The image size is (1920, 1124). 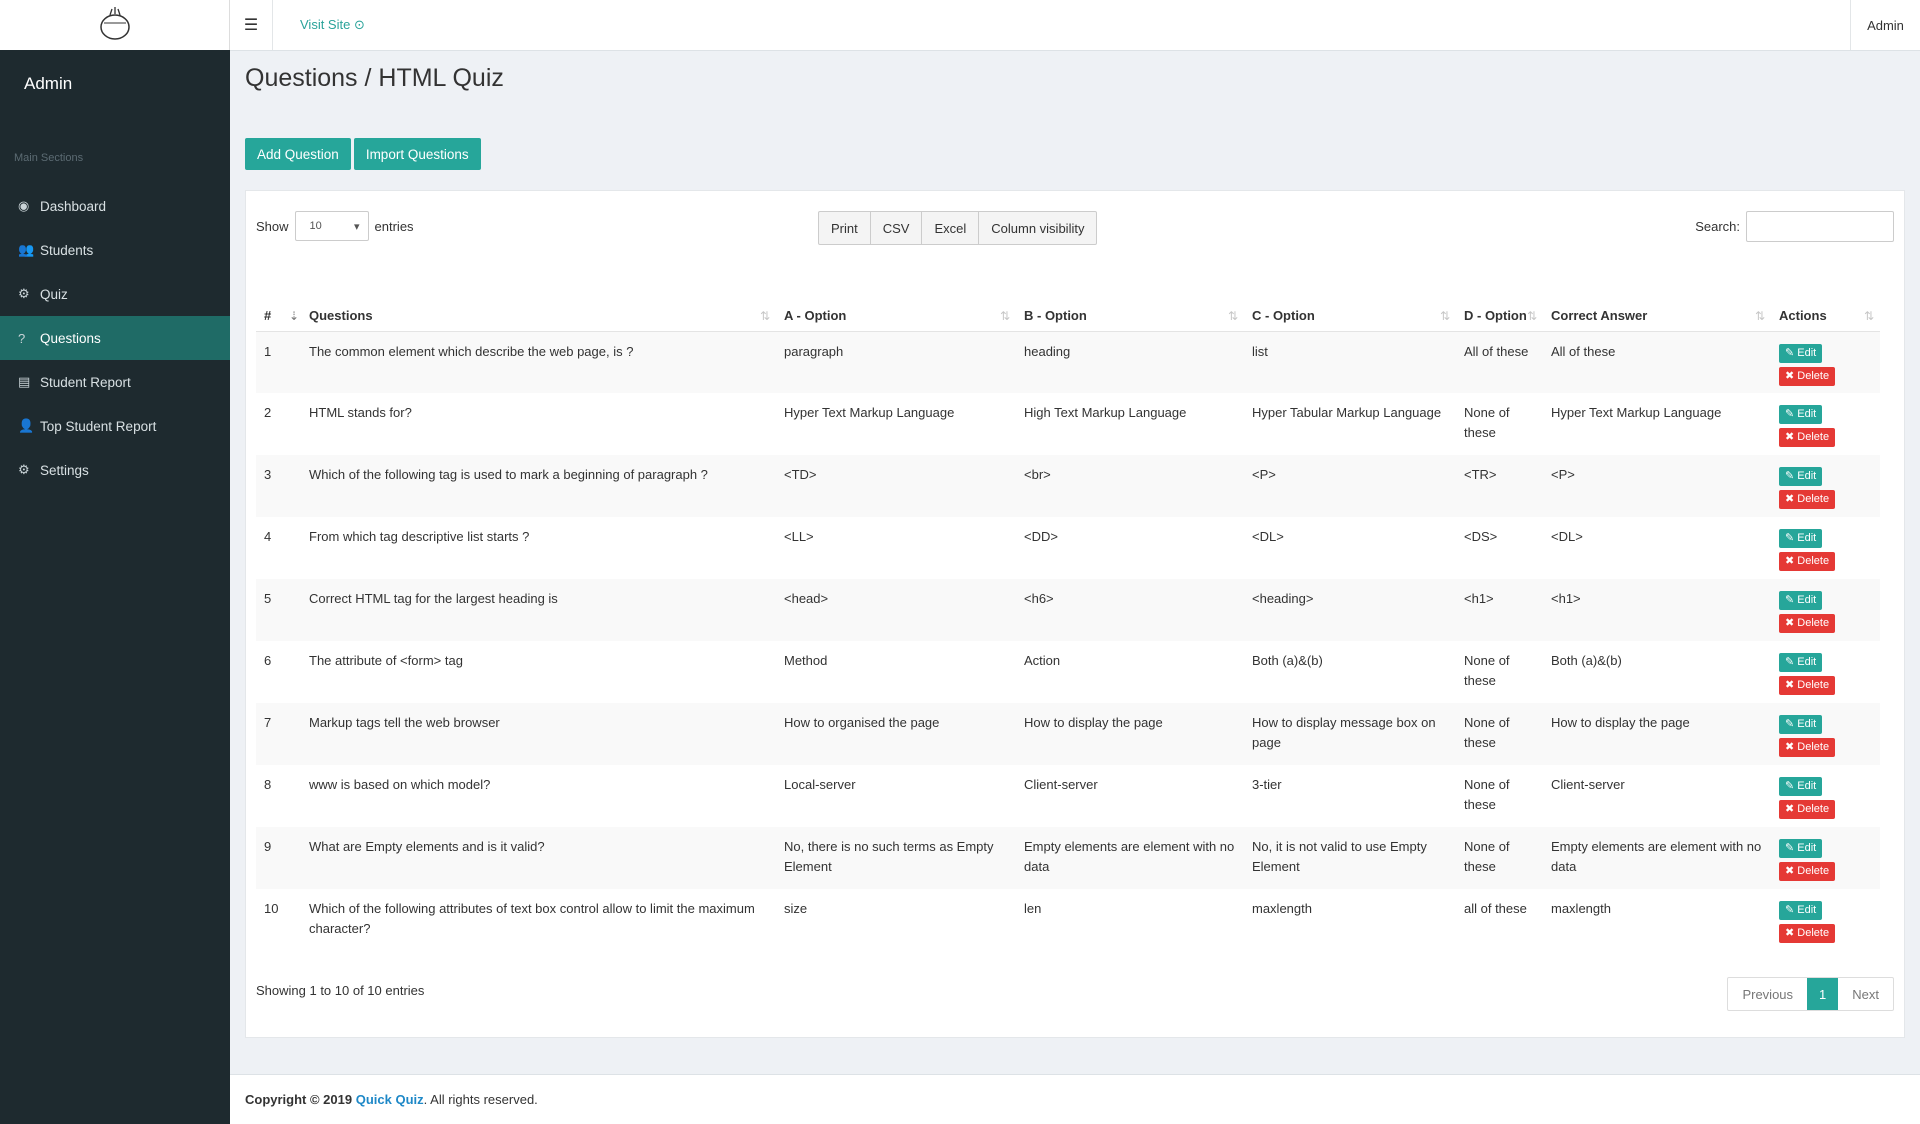 I want to click on action-buttons: Add Question Import Questions, so click(x=363, y=154).